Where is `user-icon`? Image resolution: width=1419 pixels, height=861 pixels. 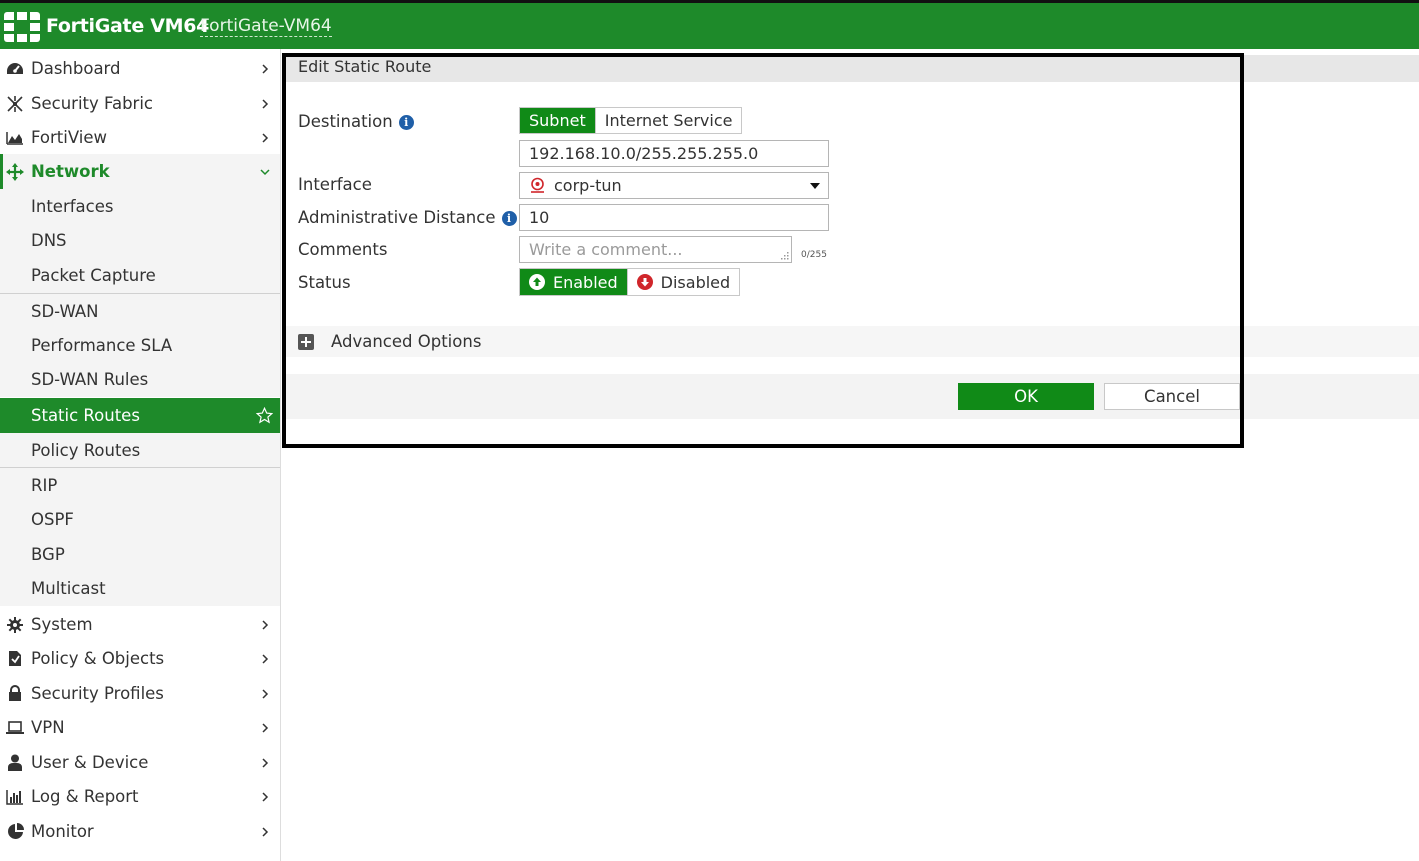
user-icon is located at coordinates (15, 763).